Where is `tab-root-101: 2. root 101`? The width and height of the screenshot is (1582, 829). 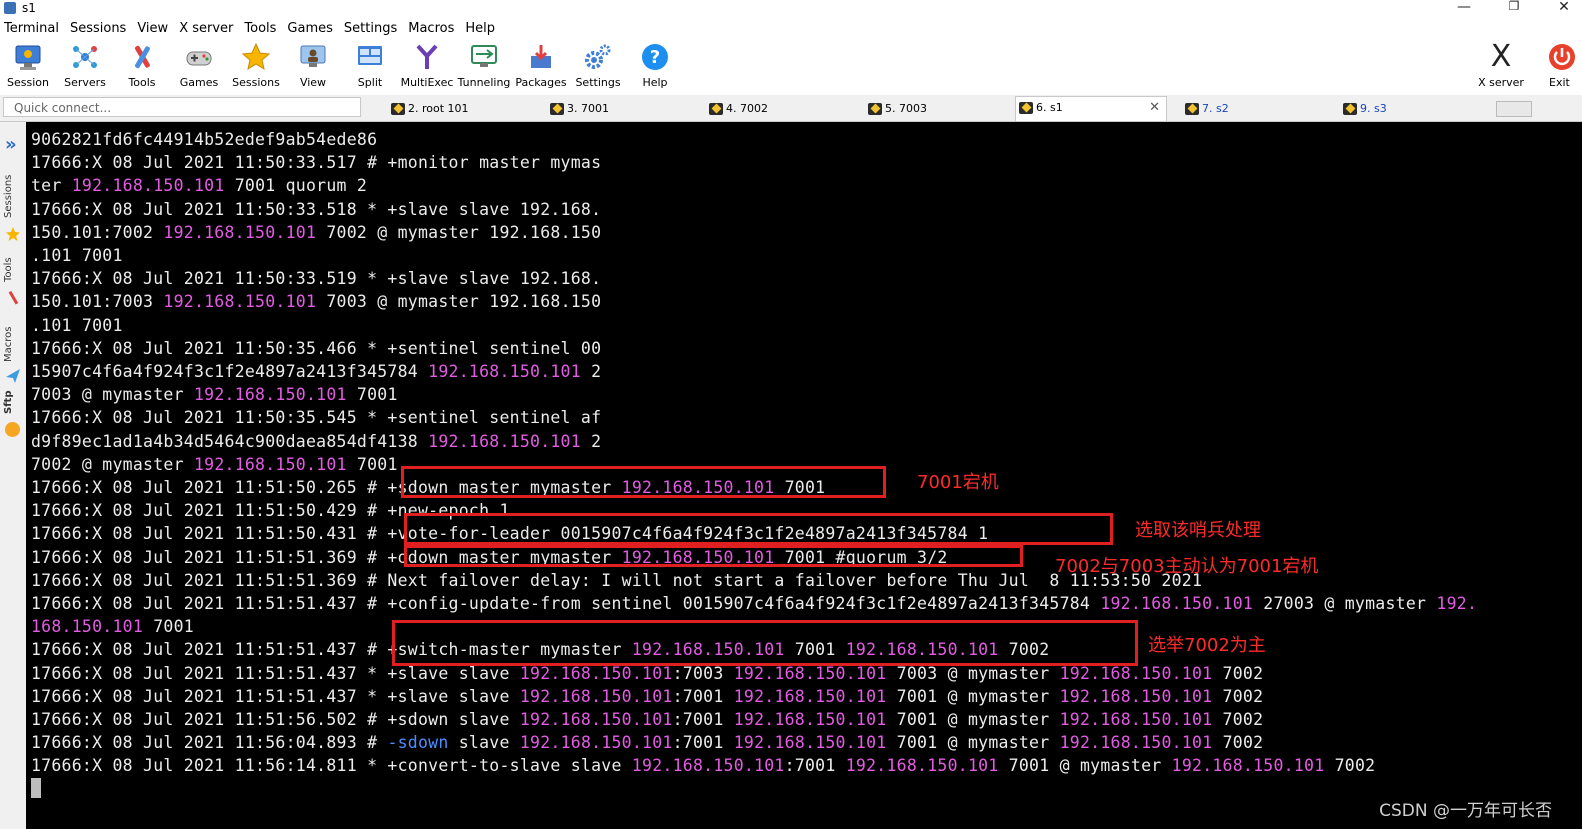
tab-root-101: 2. root 101 is located at coordinates (464, 109).